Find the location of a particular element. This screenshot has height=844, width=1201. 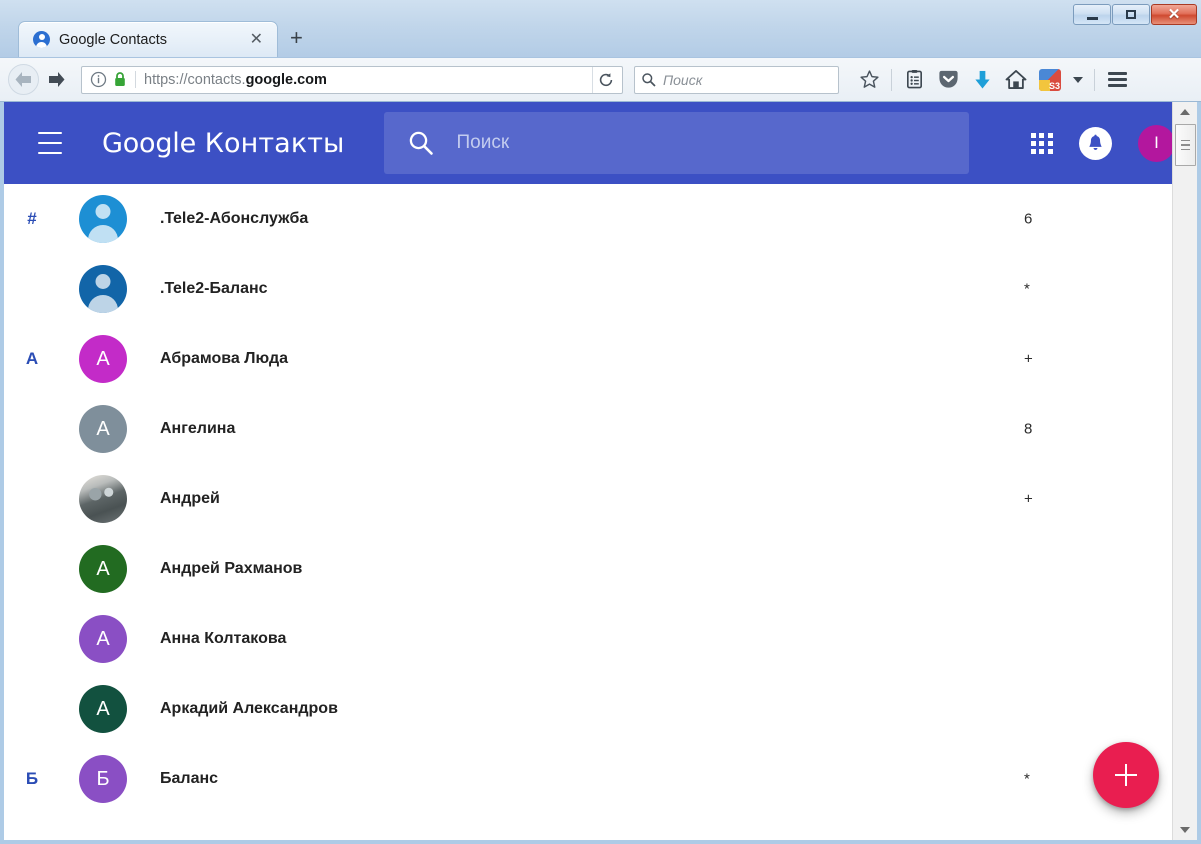

title-bar: ✕ Google Contacts ✕ + is located at coordinates (600, 29).